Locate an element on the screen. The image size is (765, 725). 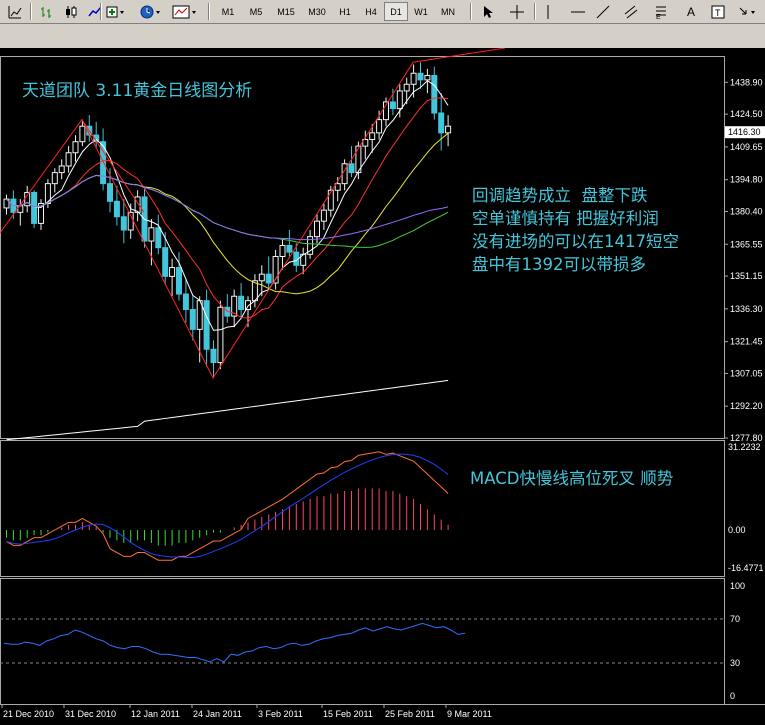
macd-axis-label: -16.4771 is located at coordinates (746, 568).